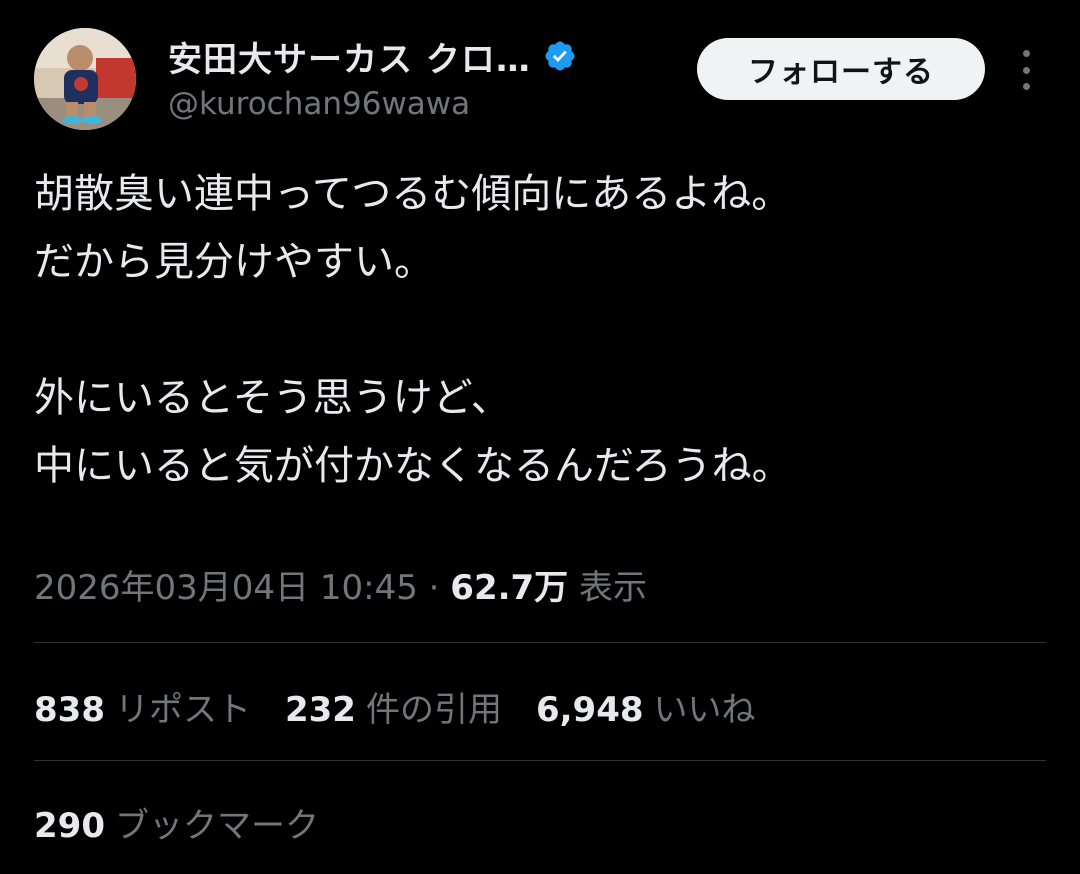 This screenshot has height=874, width=1080. I want to click on tweet-line: 外にいるとそう思うけど、, so click(272, 398).